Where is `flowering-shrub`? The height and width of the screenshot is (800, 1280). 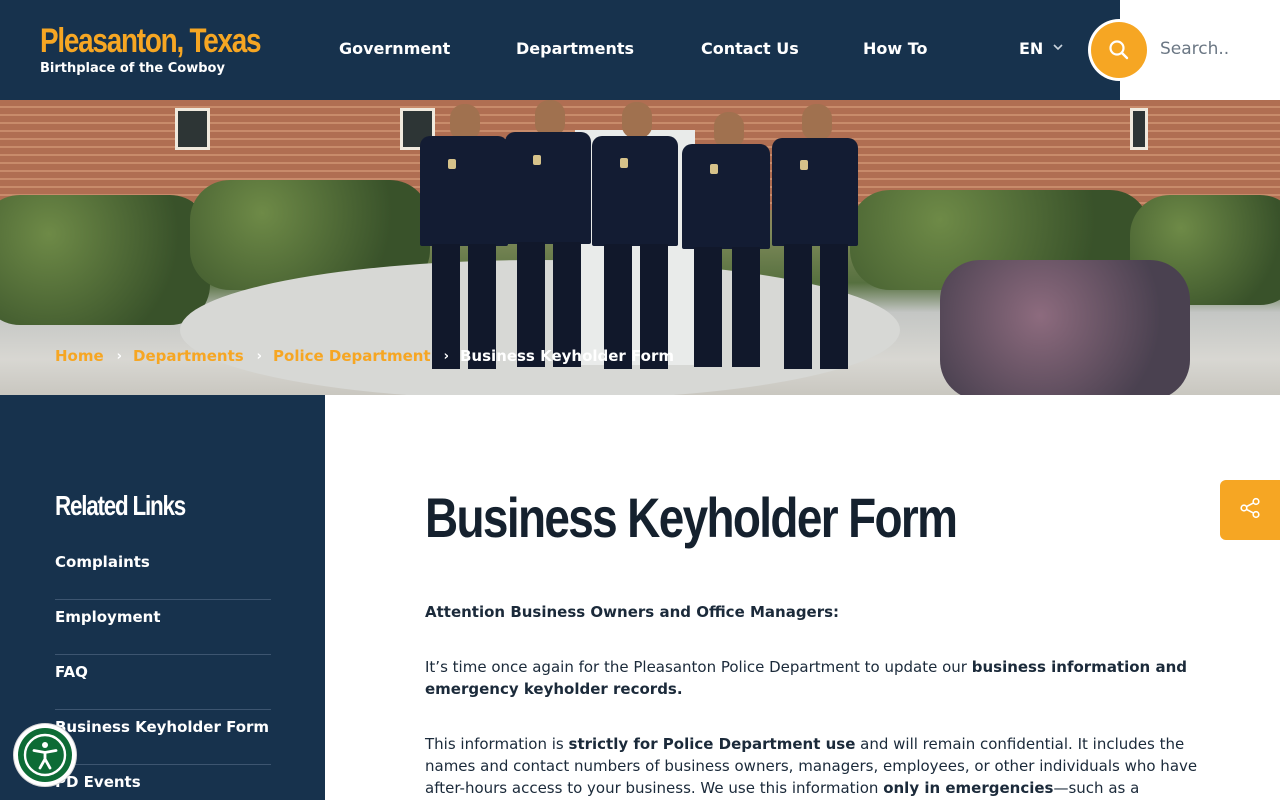 flowering-shrub is located at coordinates (1065, 327).